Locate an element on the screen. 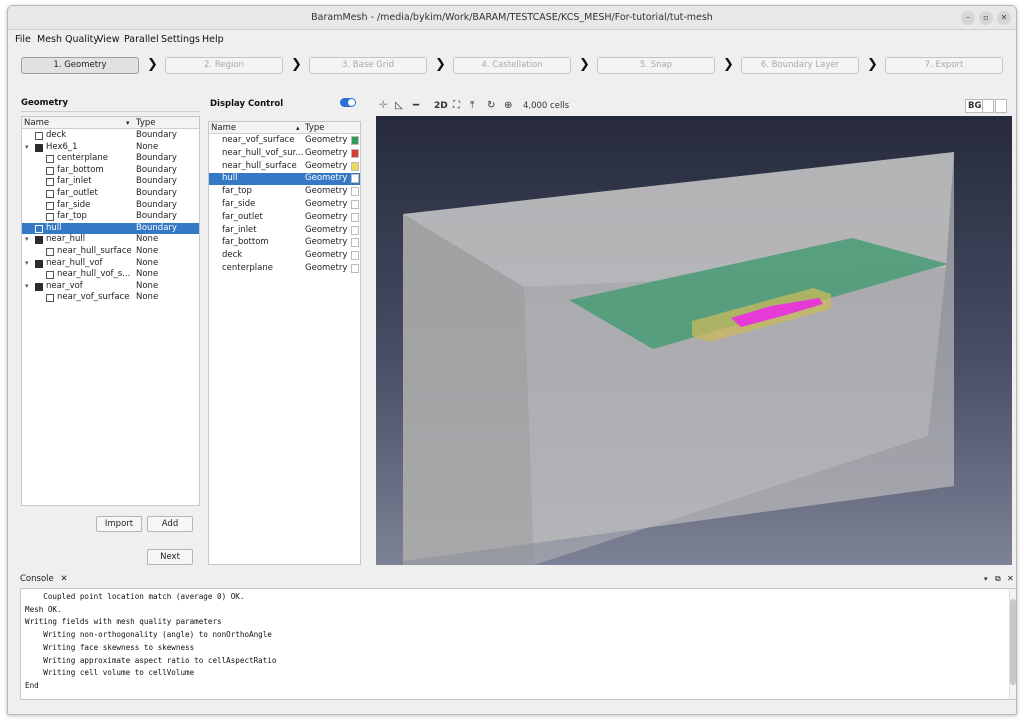 The height and width of the screenshot is (723, 1024). display-toggle is located at coordinates (348, 102).